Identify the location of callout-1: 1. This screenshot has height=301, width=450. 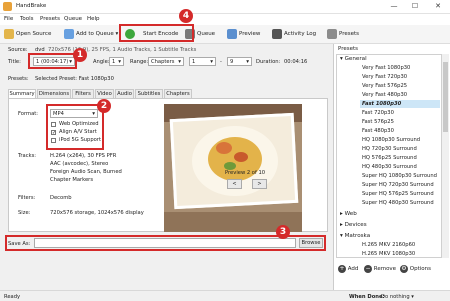
(80, 55).